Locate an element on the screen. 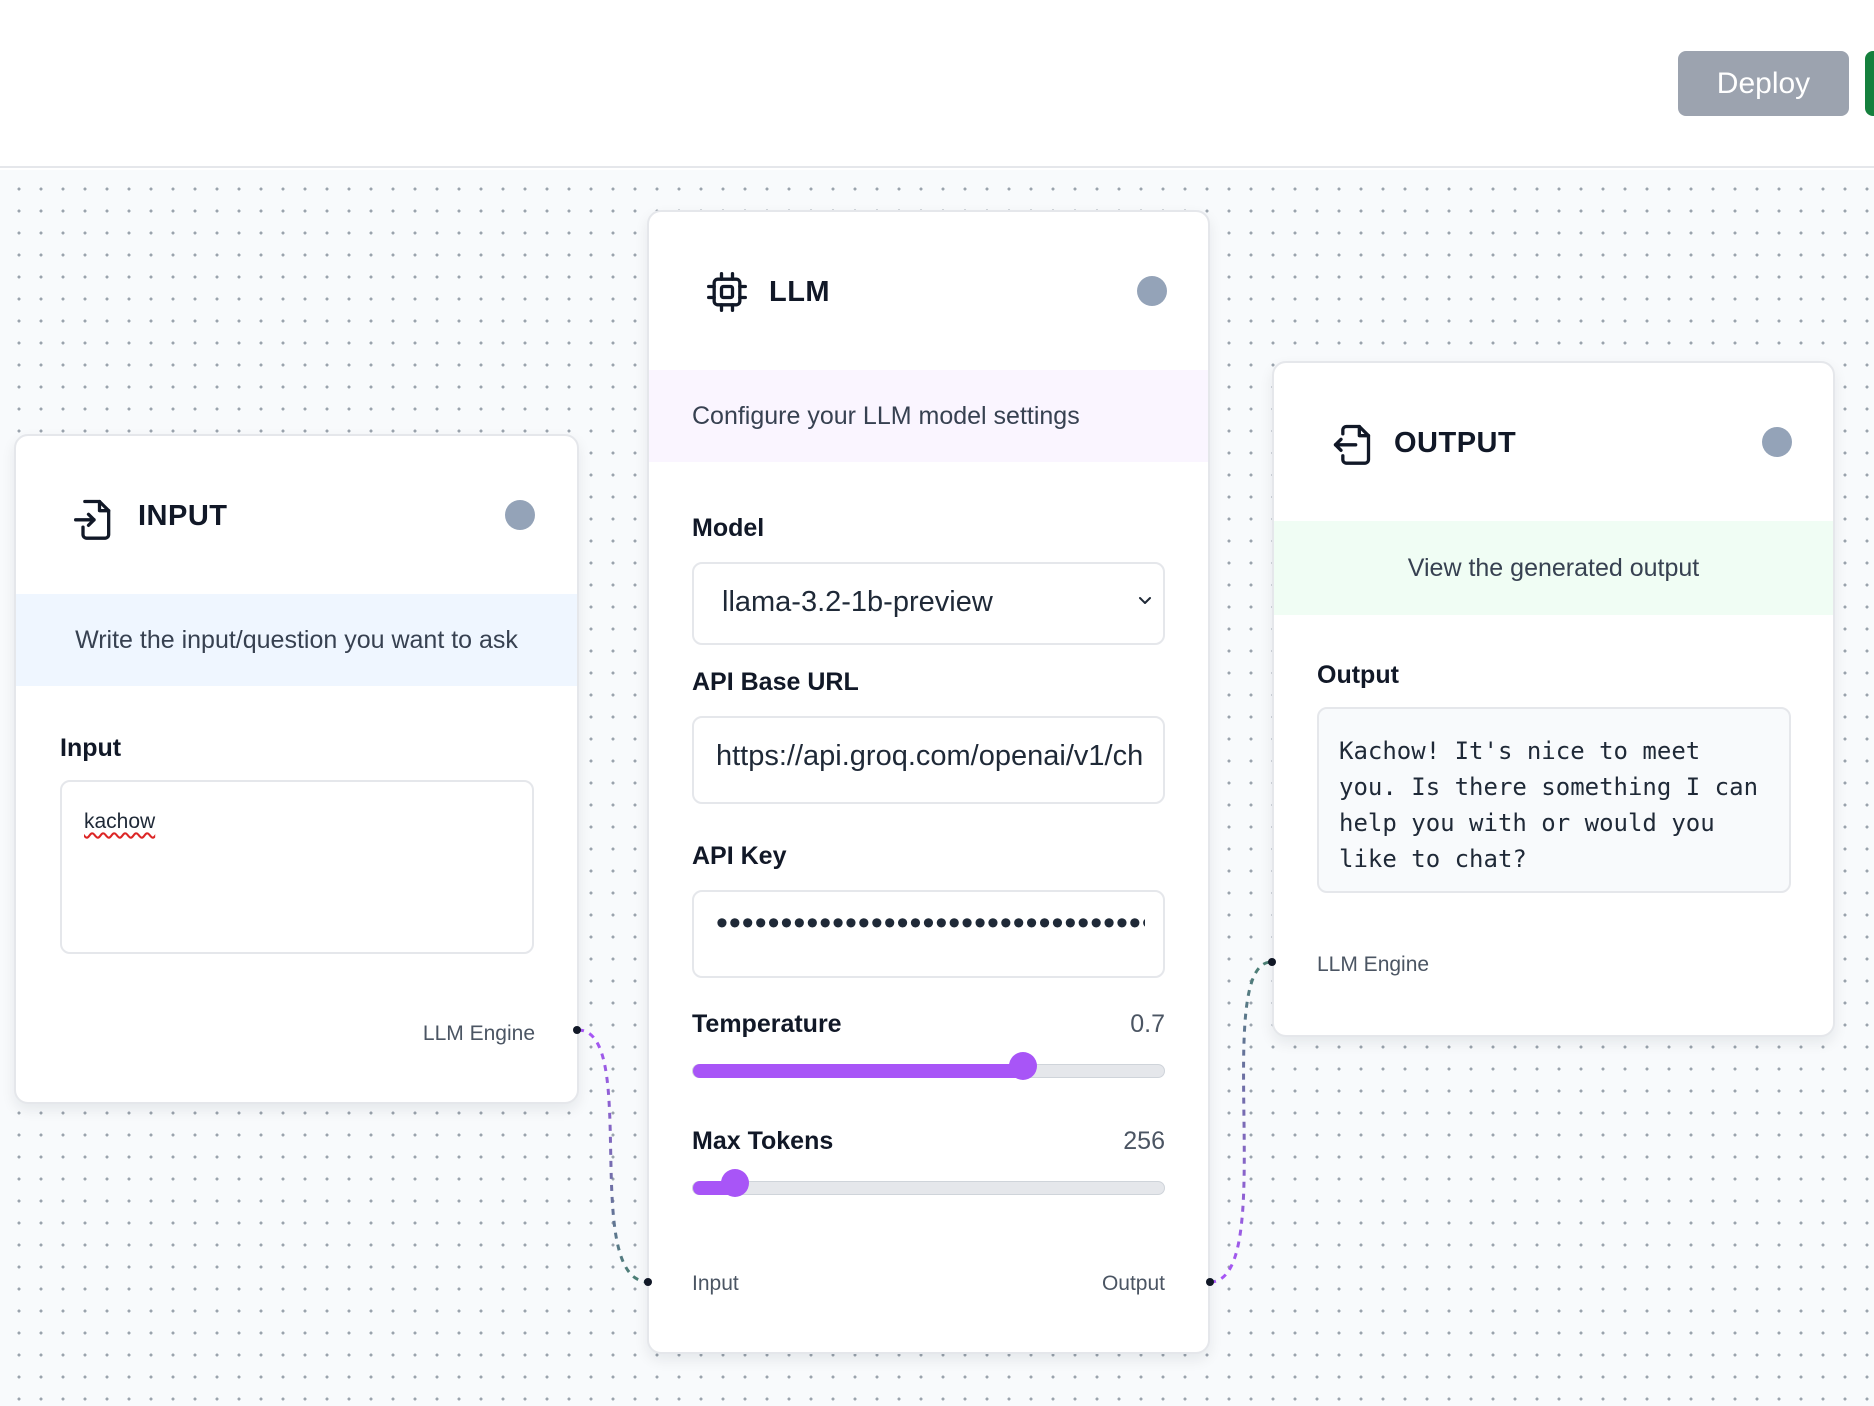 This screenshot has width=1874, height=1406. temperature-slider is located at coordinates (928, 1066).